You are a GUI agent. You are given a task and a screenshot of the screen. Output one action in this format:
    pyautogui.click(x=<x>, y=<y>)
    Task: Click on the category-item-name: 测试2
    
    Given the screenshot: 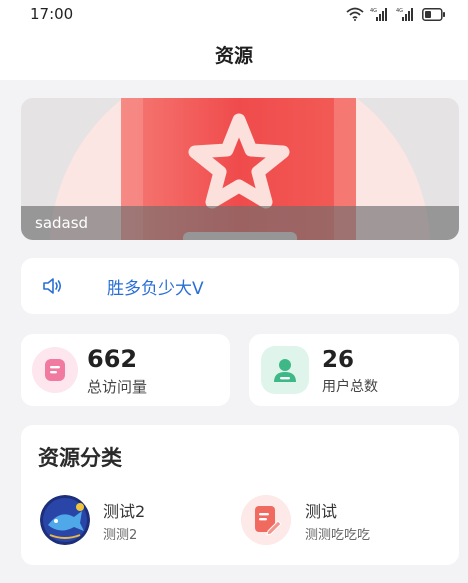 What is the action you would take?
    pyautogui.click(x=124, y=511)
    